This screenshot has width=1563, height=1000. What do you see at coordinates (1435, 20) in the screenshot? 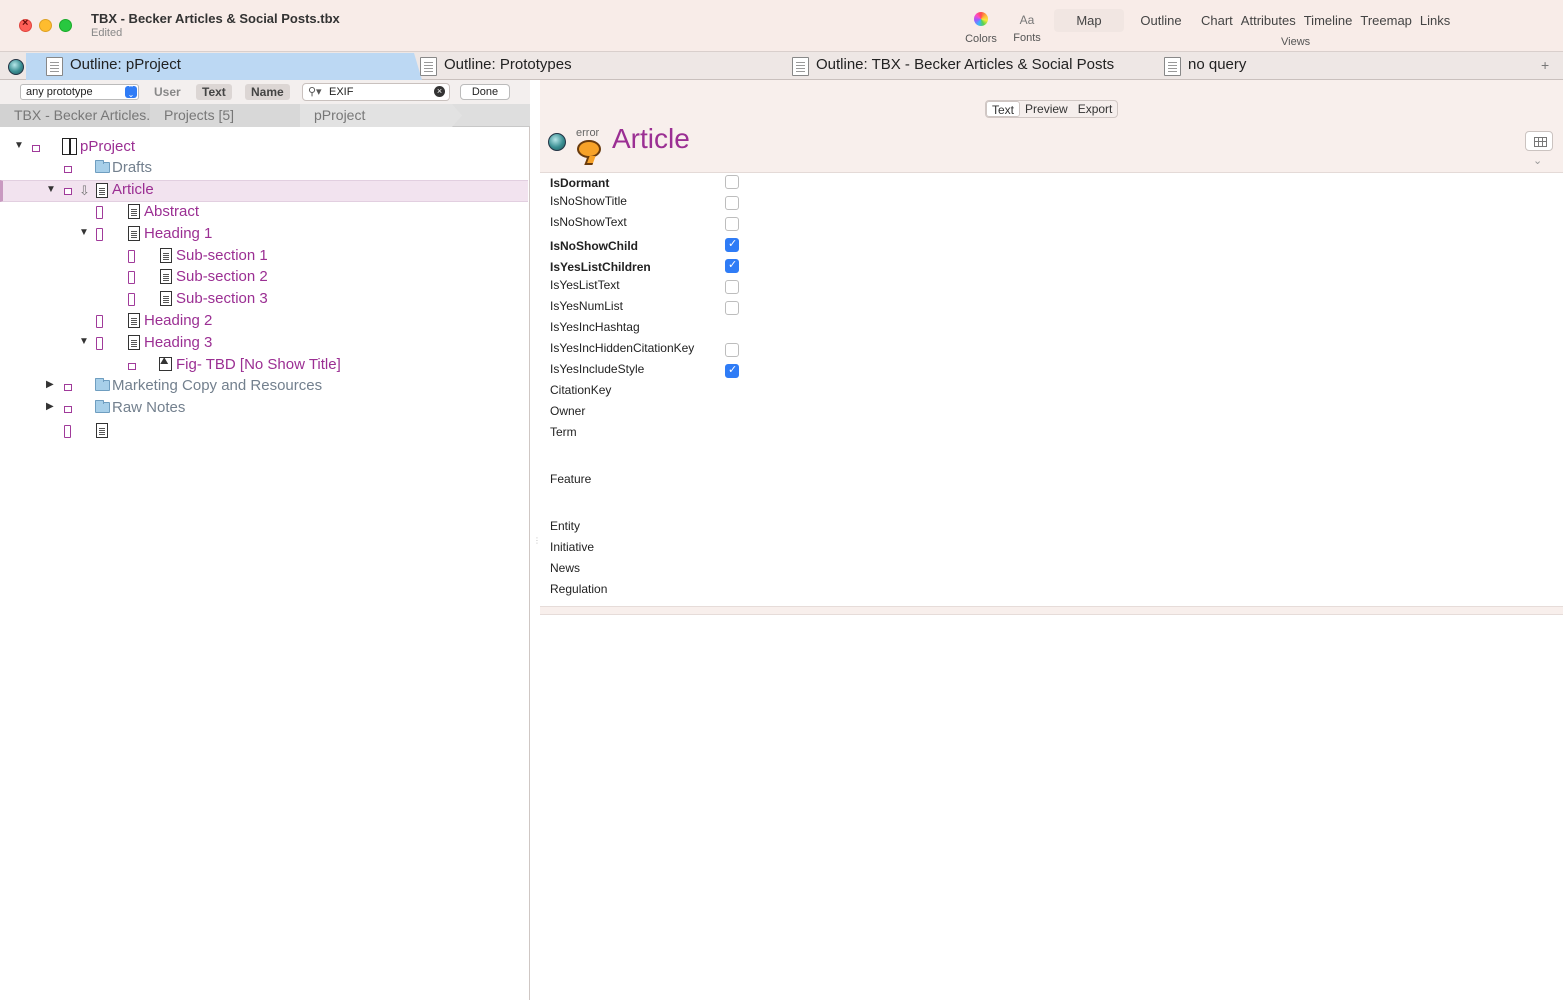
I see `view-links-button: Links` at bounding box center [1435, 20].